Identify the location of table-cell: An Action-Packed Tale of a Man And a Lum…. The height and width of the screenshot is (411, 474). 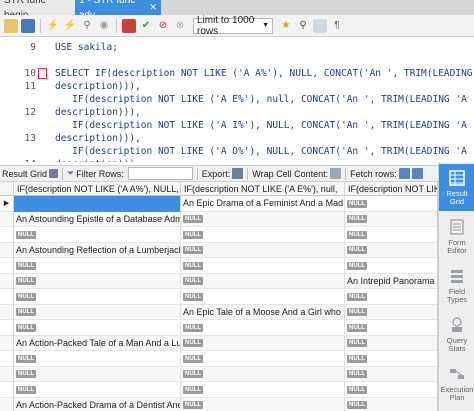
(97, 343).